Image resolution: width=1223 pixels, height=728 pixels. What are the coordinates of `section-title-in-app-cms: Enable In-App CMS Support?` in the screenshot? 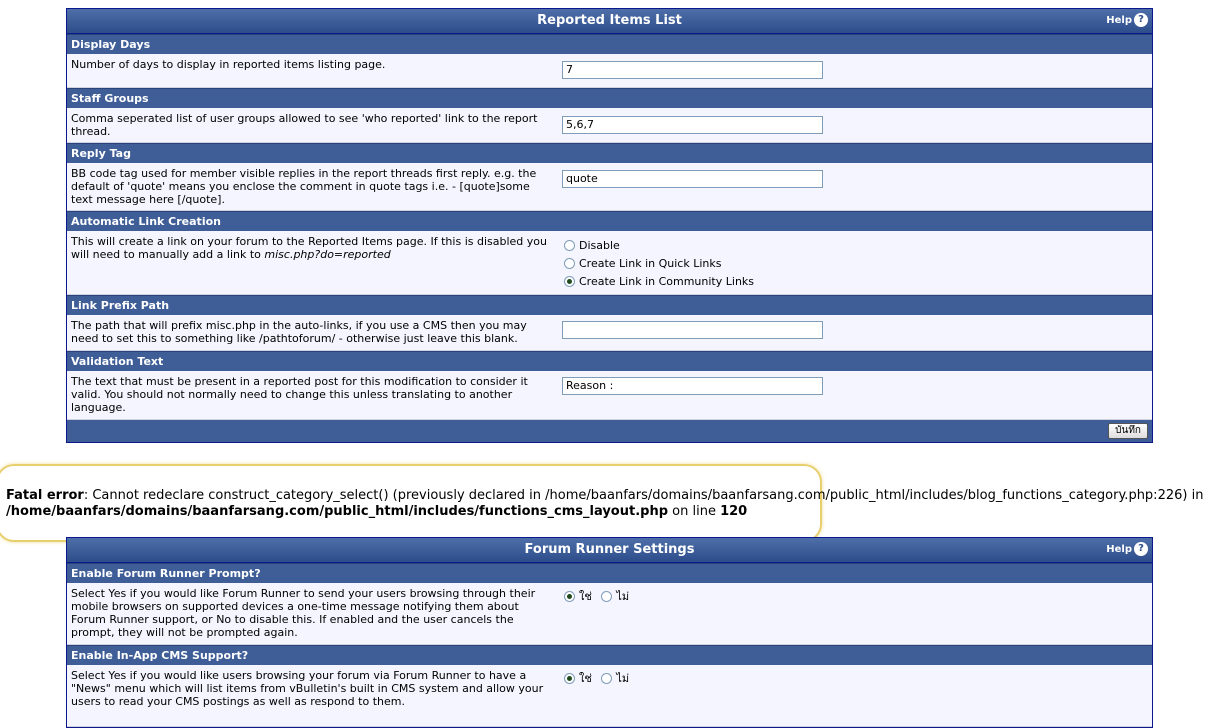 It's located at (609, 655).